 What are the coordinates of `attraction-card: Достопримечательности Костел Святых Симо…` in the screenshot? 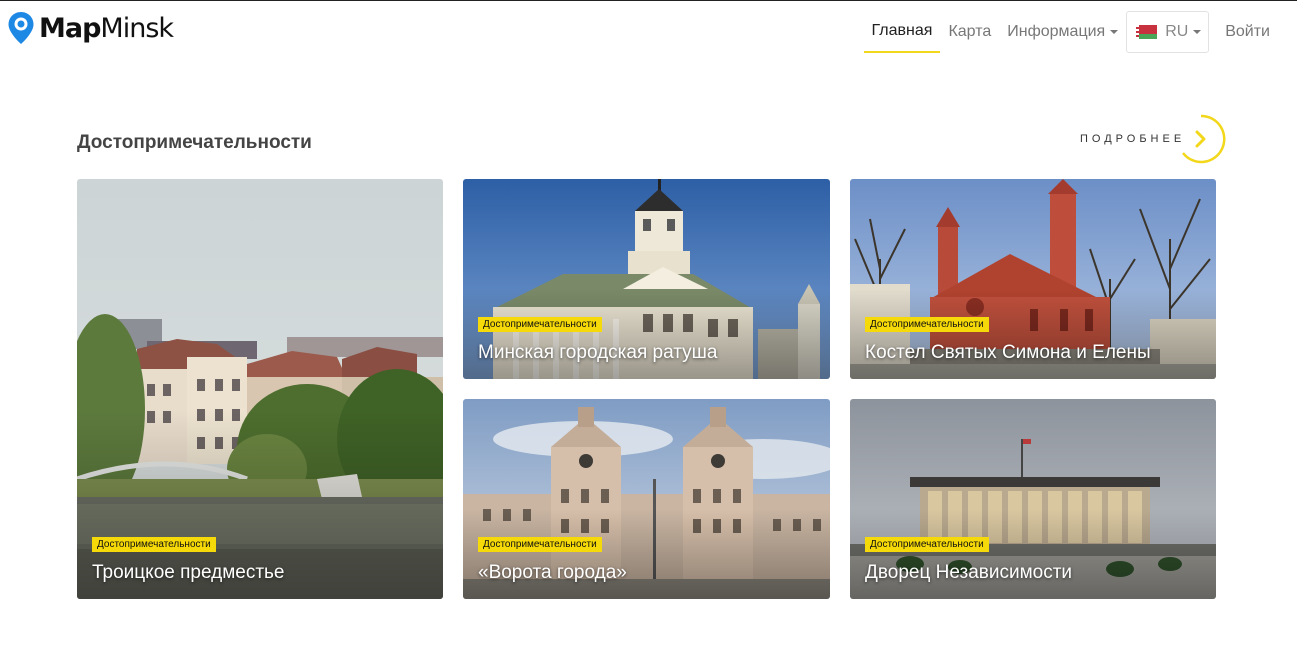 It's located at (1033, 279).